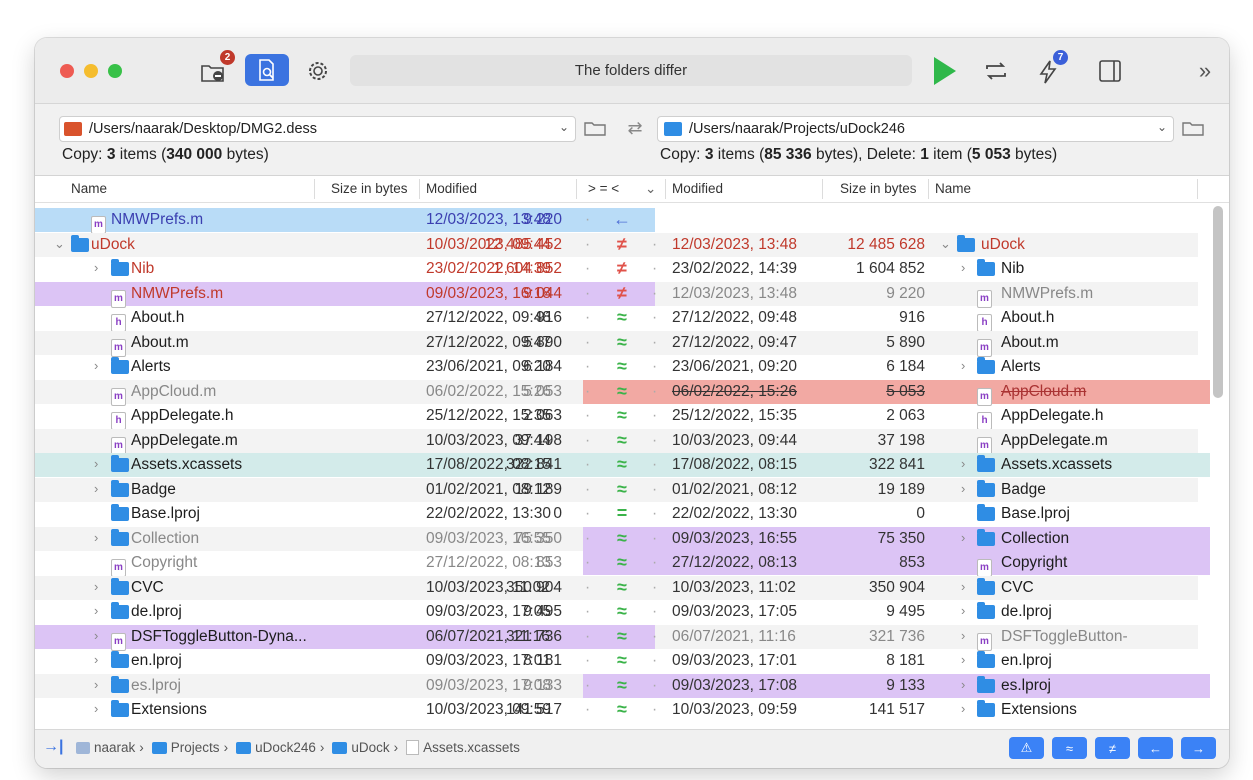 This screenshot has width=1253, height=780. What do you see at coordinates (1026, 748) in the screenshot?
I see `filter-conflicts-button: ⚠` at bounding box center [1026, 748].